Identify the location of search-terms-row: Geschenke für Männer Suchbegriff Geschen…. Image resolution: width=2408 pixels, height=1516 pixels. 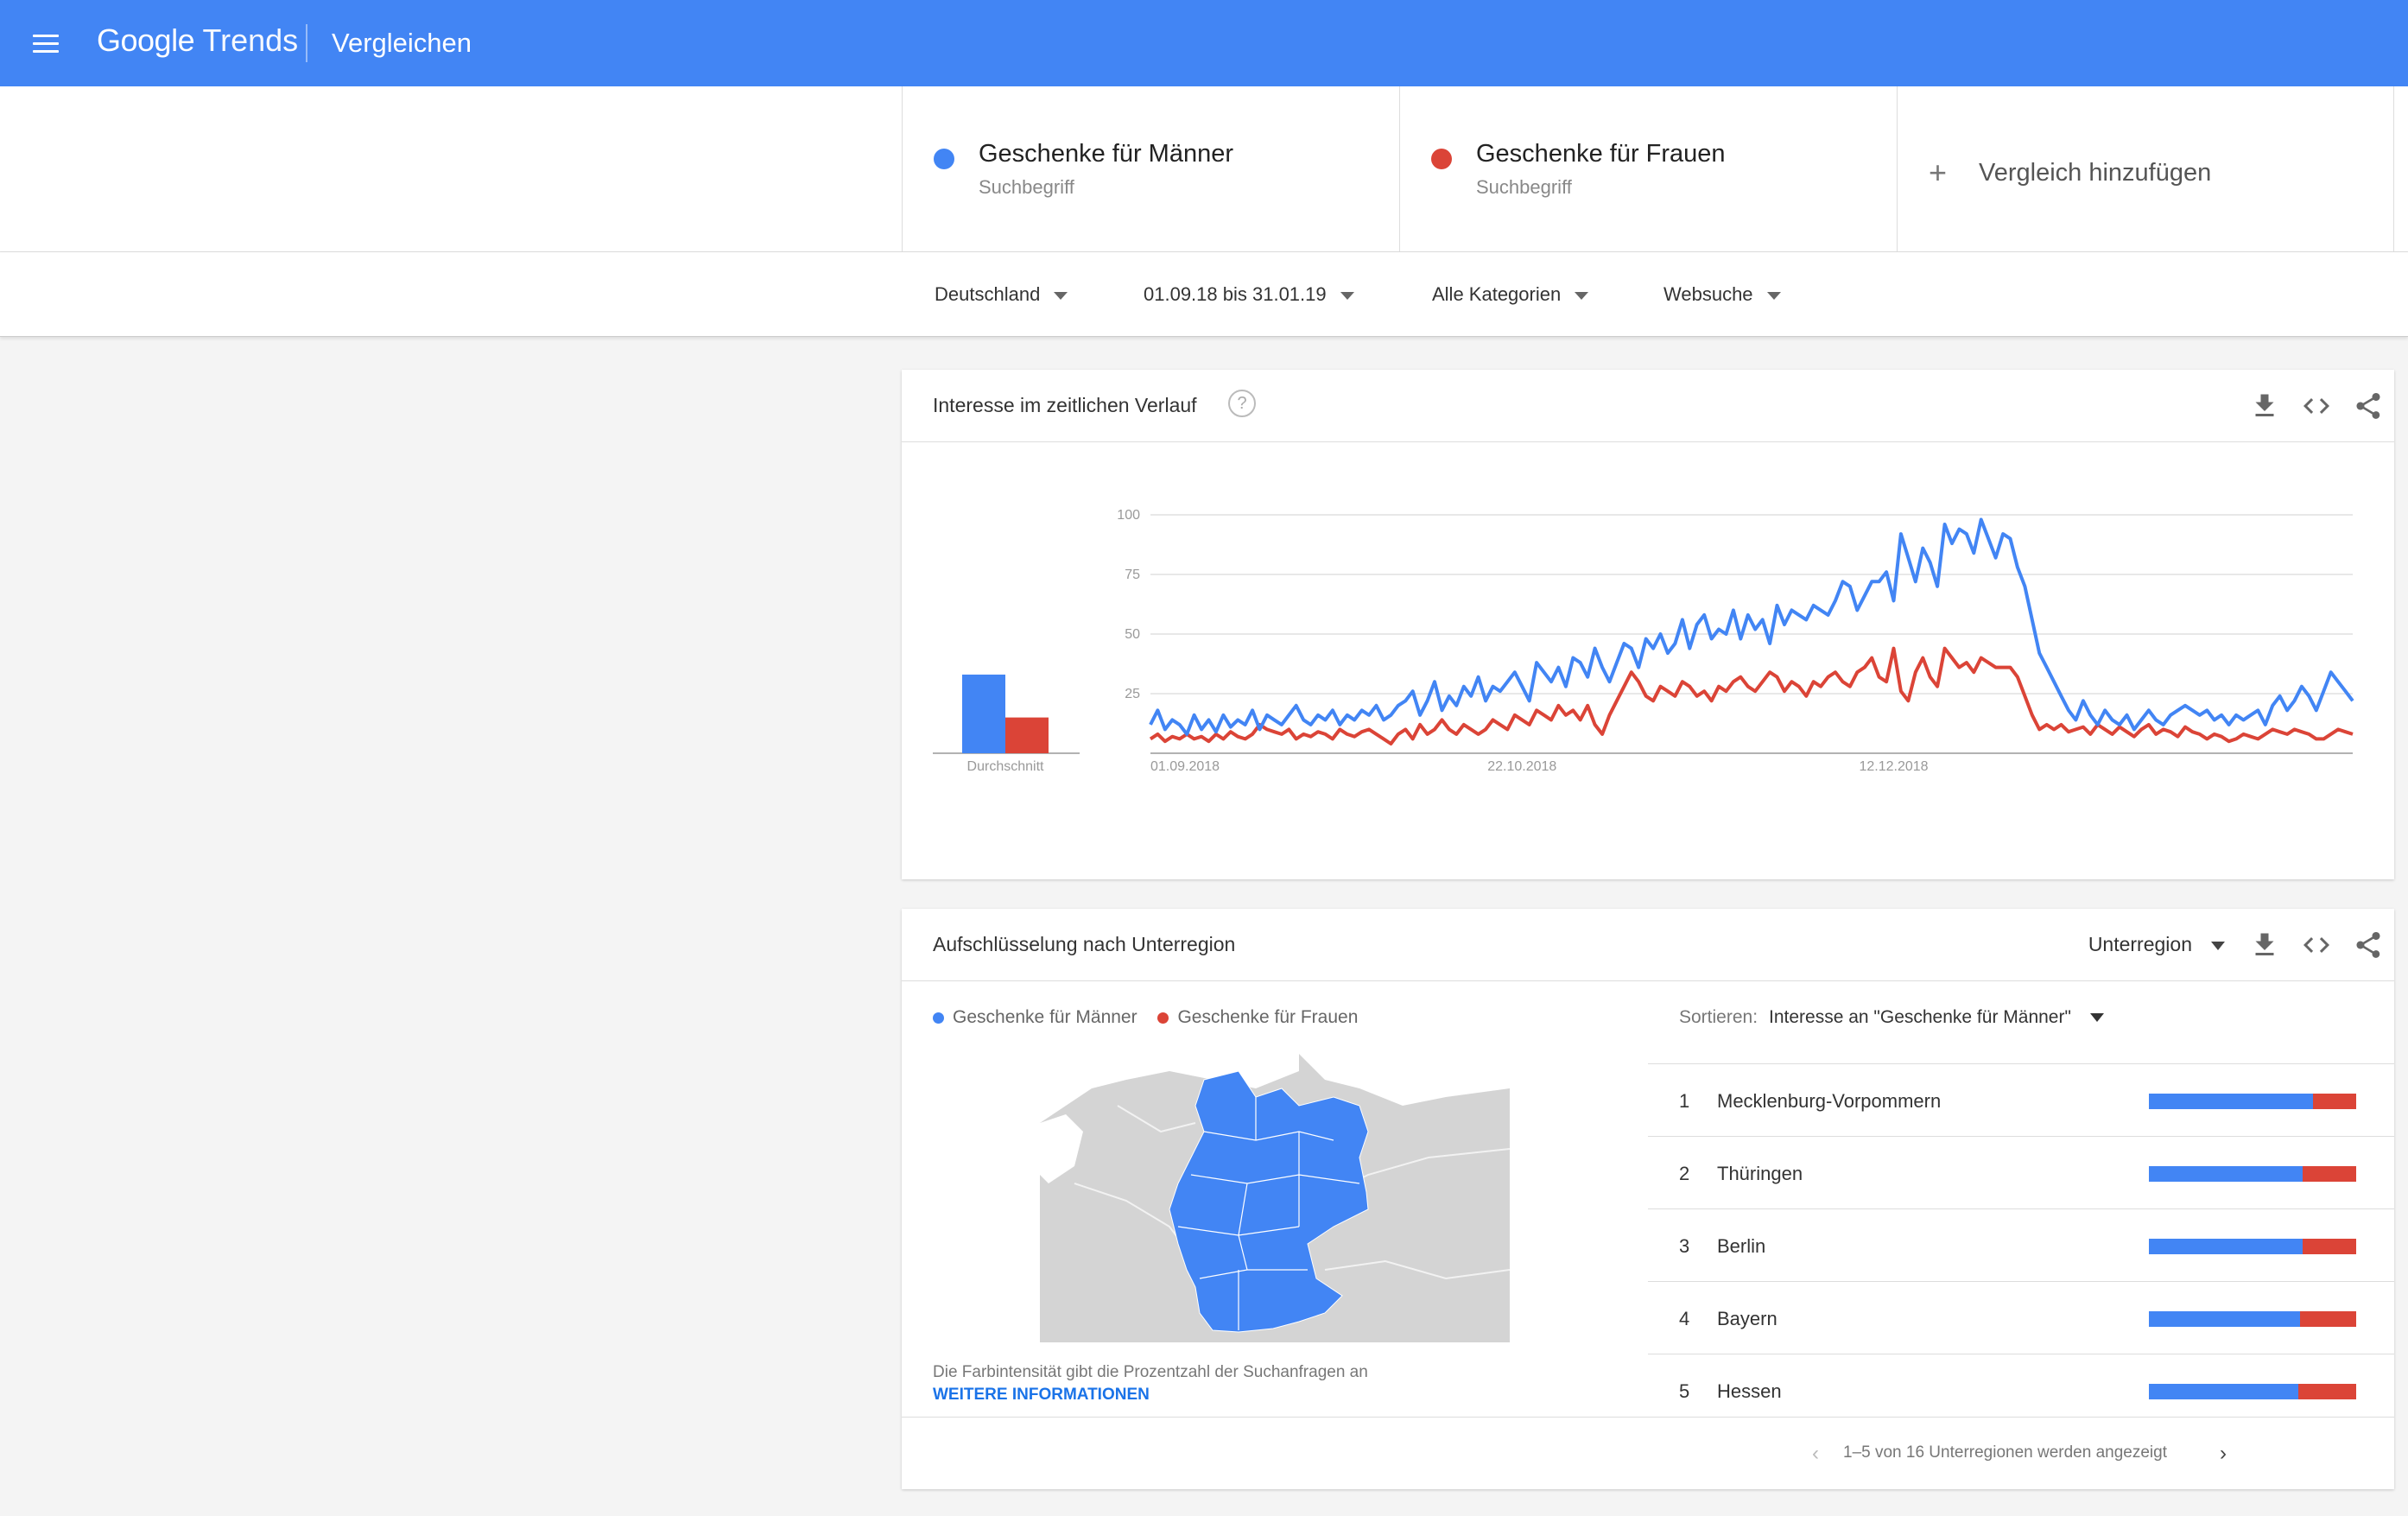
(1204, 169).